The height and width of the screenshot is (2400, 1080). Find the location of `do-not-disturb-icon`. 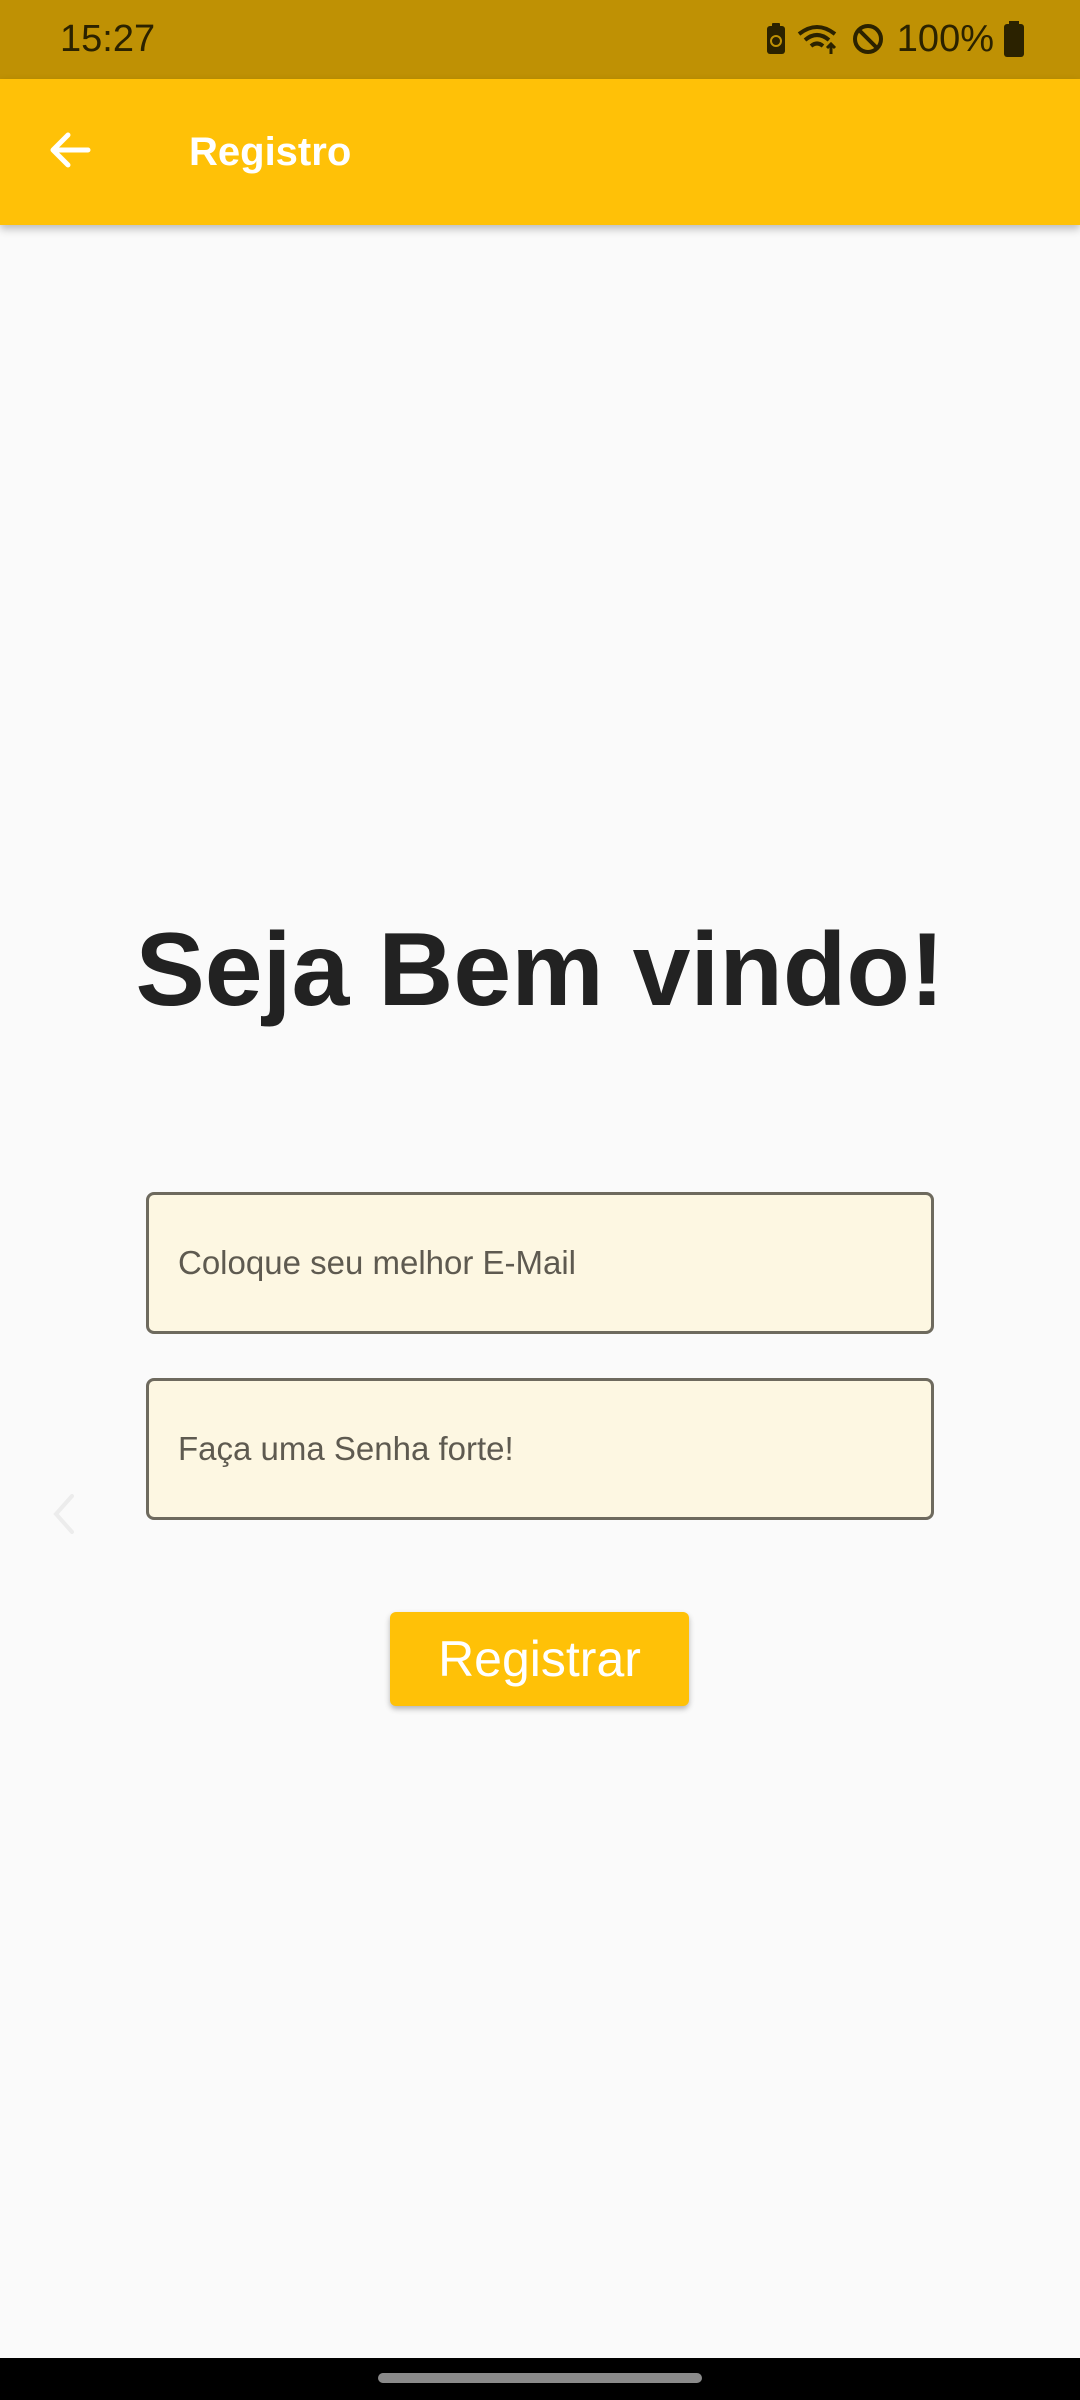

do-not-disturb-icon is located at coordinates (868, 39).